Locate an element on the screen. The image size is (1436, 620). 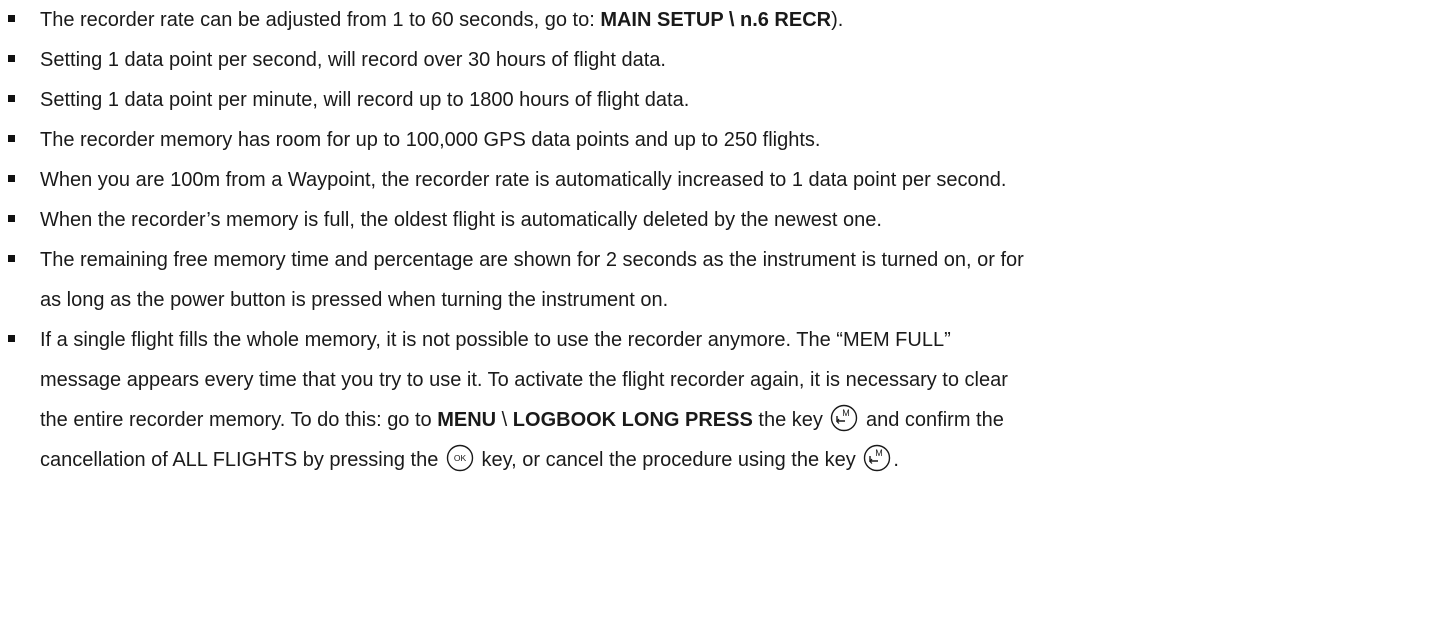
item-text: and confirm the is located at coordinates (932, 420).